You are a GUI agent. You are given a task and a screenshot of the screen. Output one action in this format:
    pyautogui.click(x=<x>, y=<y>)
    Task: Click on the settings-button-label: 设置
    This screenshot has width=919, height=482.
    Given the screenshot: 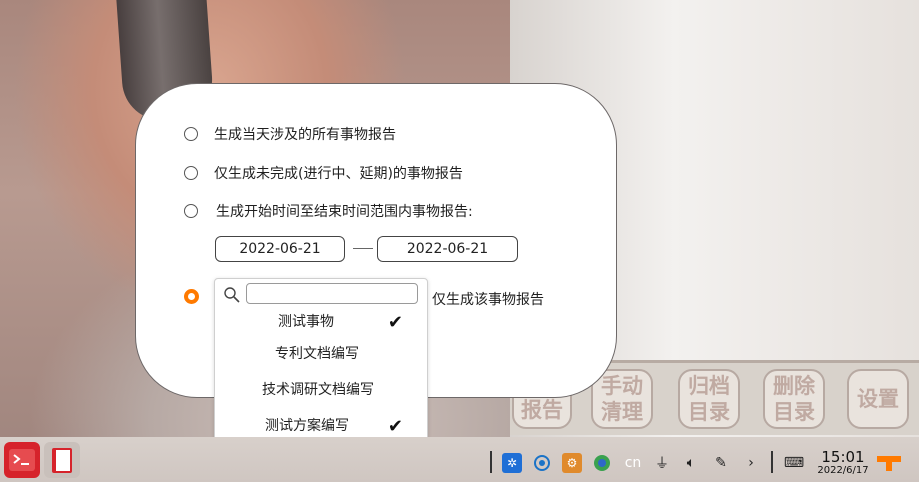 What is the action you would take?
    pyautogui.click(x=878, y=399)
    